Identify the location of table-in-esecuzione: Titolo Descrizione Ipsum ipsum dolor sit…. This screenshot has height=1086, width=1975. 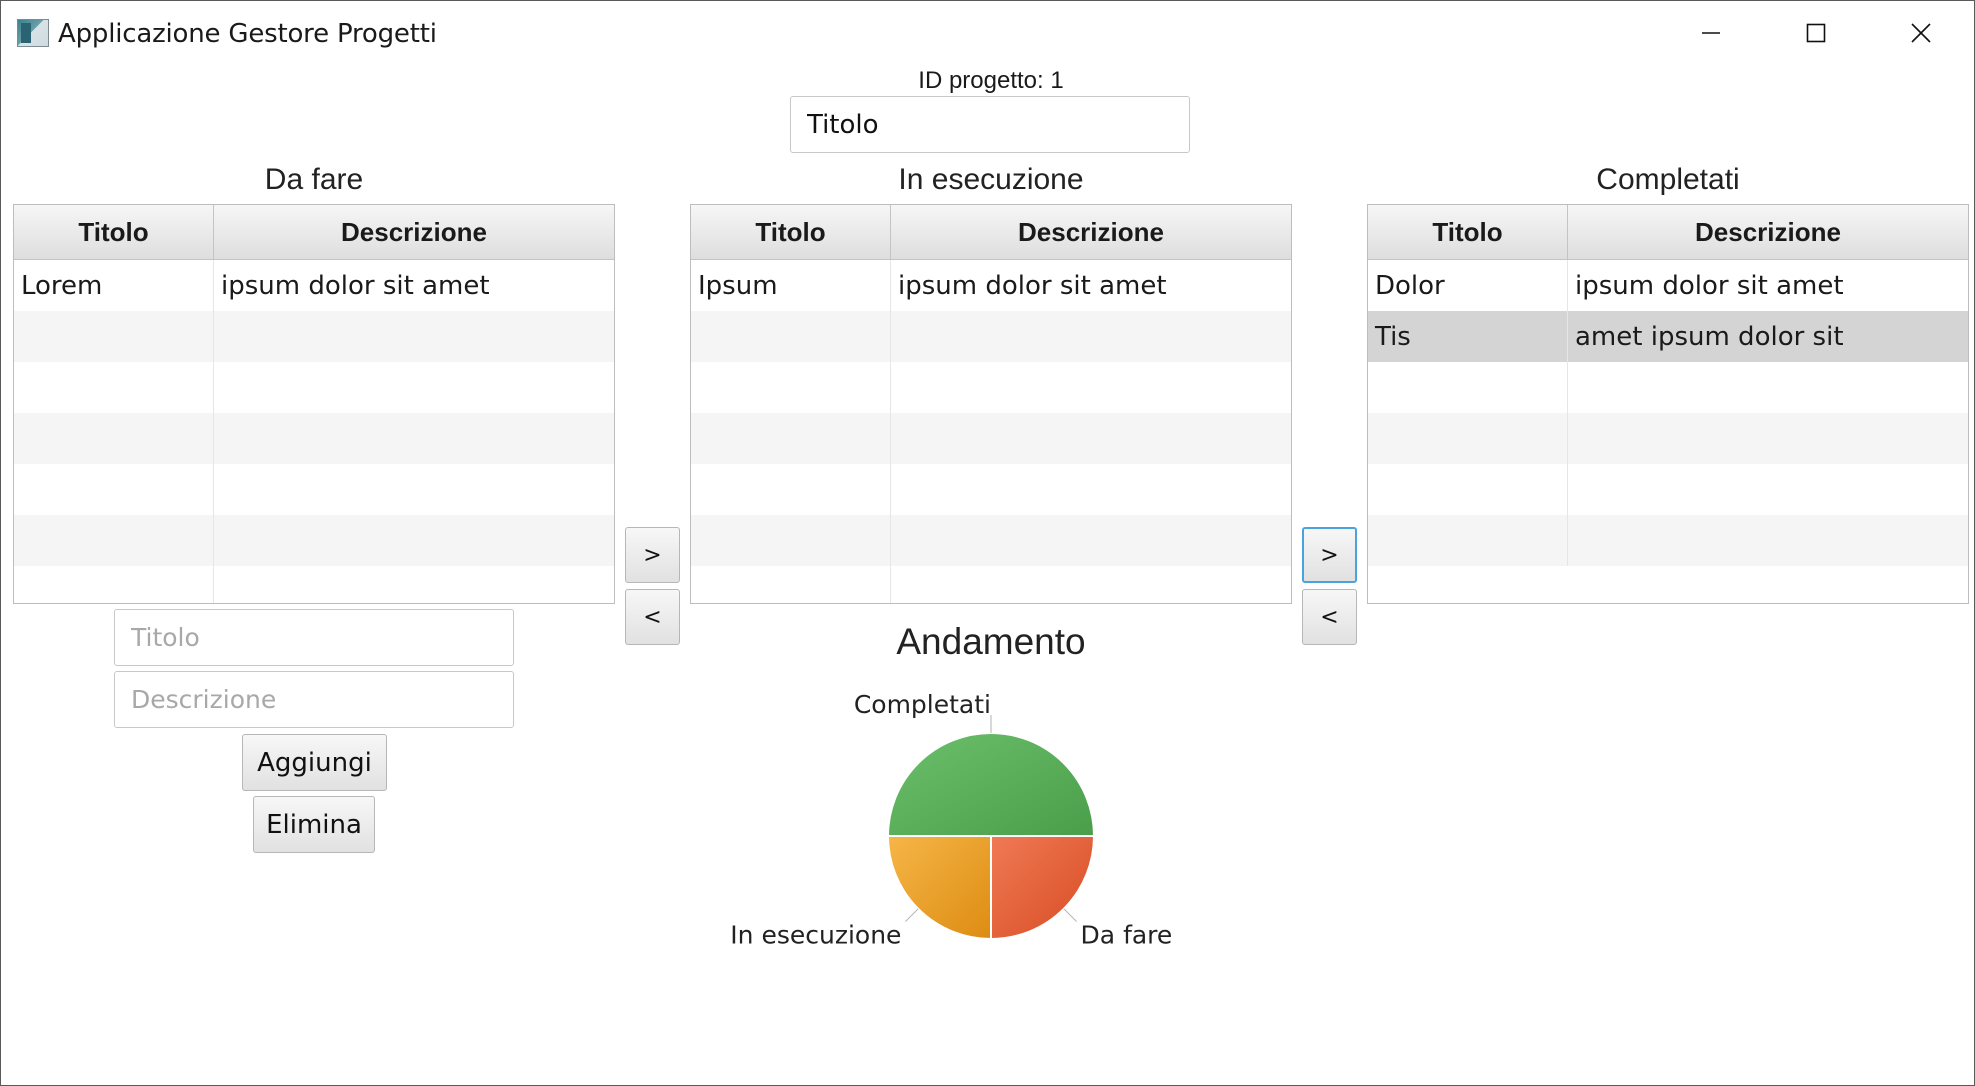
(991, 404).